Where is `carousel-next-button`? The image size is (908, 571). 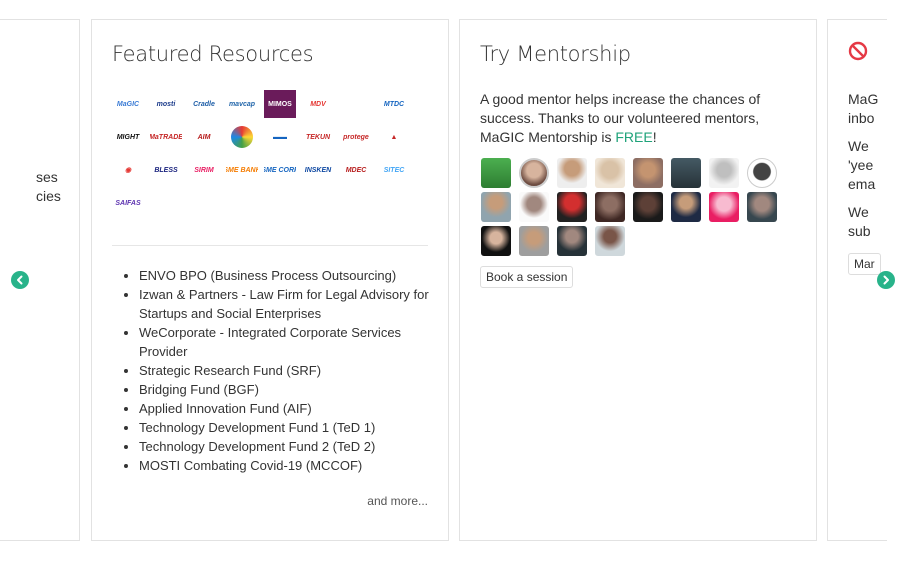 carousel-next-button is located at coordinates (886, 280).